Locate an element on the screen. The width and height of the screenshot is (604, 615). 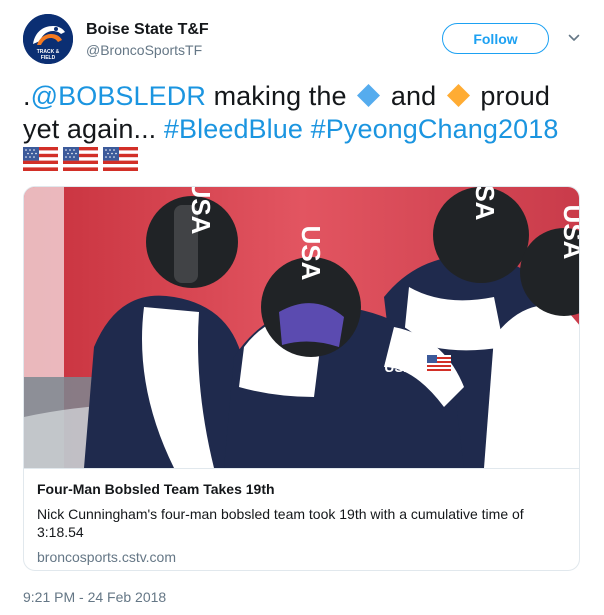
helmet-text-left: USA is located at coordinates (201, 211).